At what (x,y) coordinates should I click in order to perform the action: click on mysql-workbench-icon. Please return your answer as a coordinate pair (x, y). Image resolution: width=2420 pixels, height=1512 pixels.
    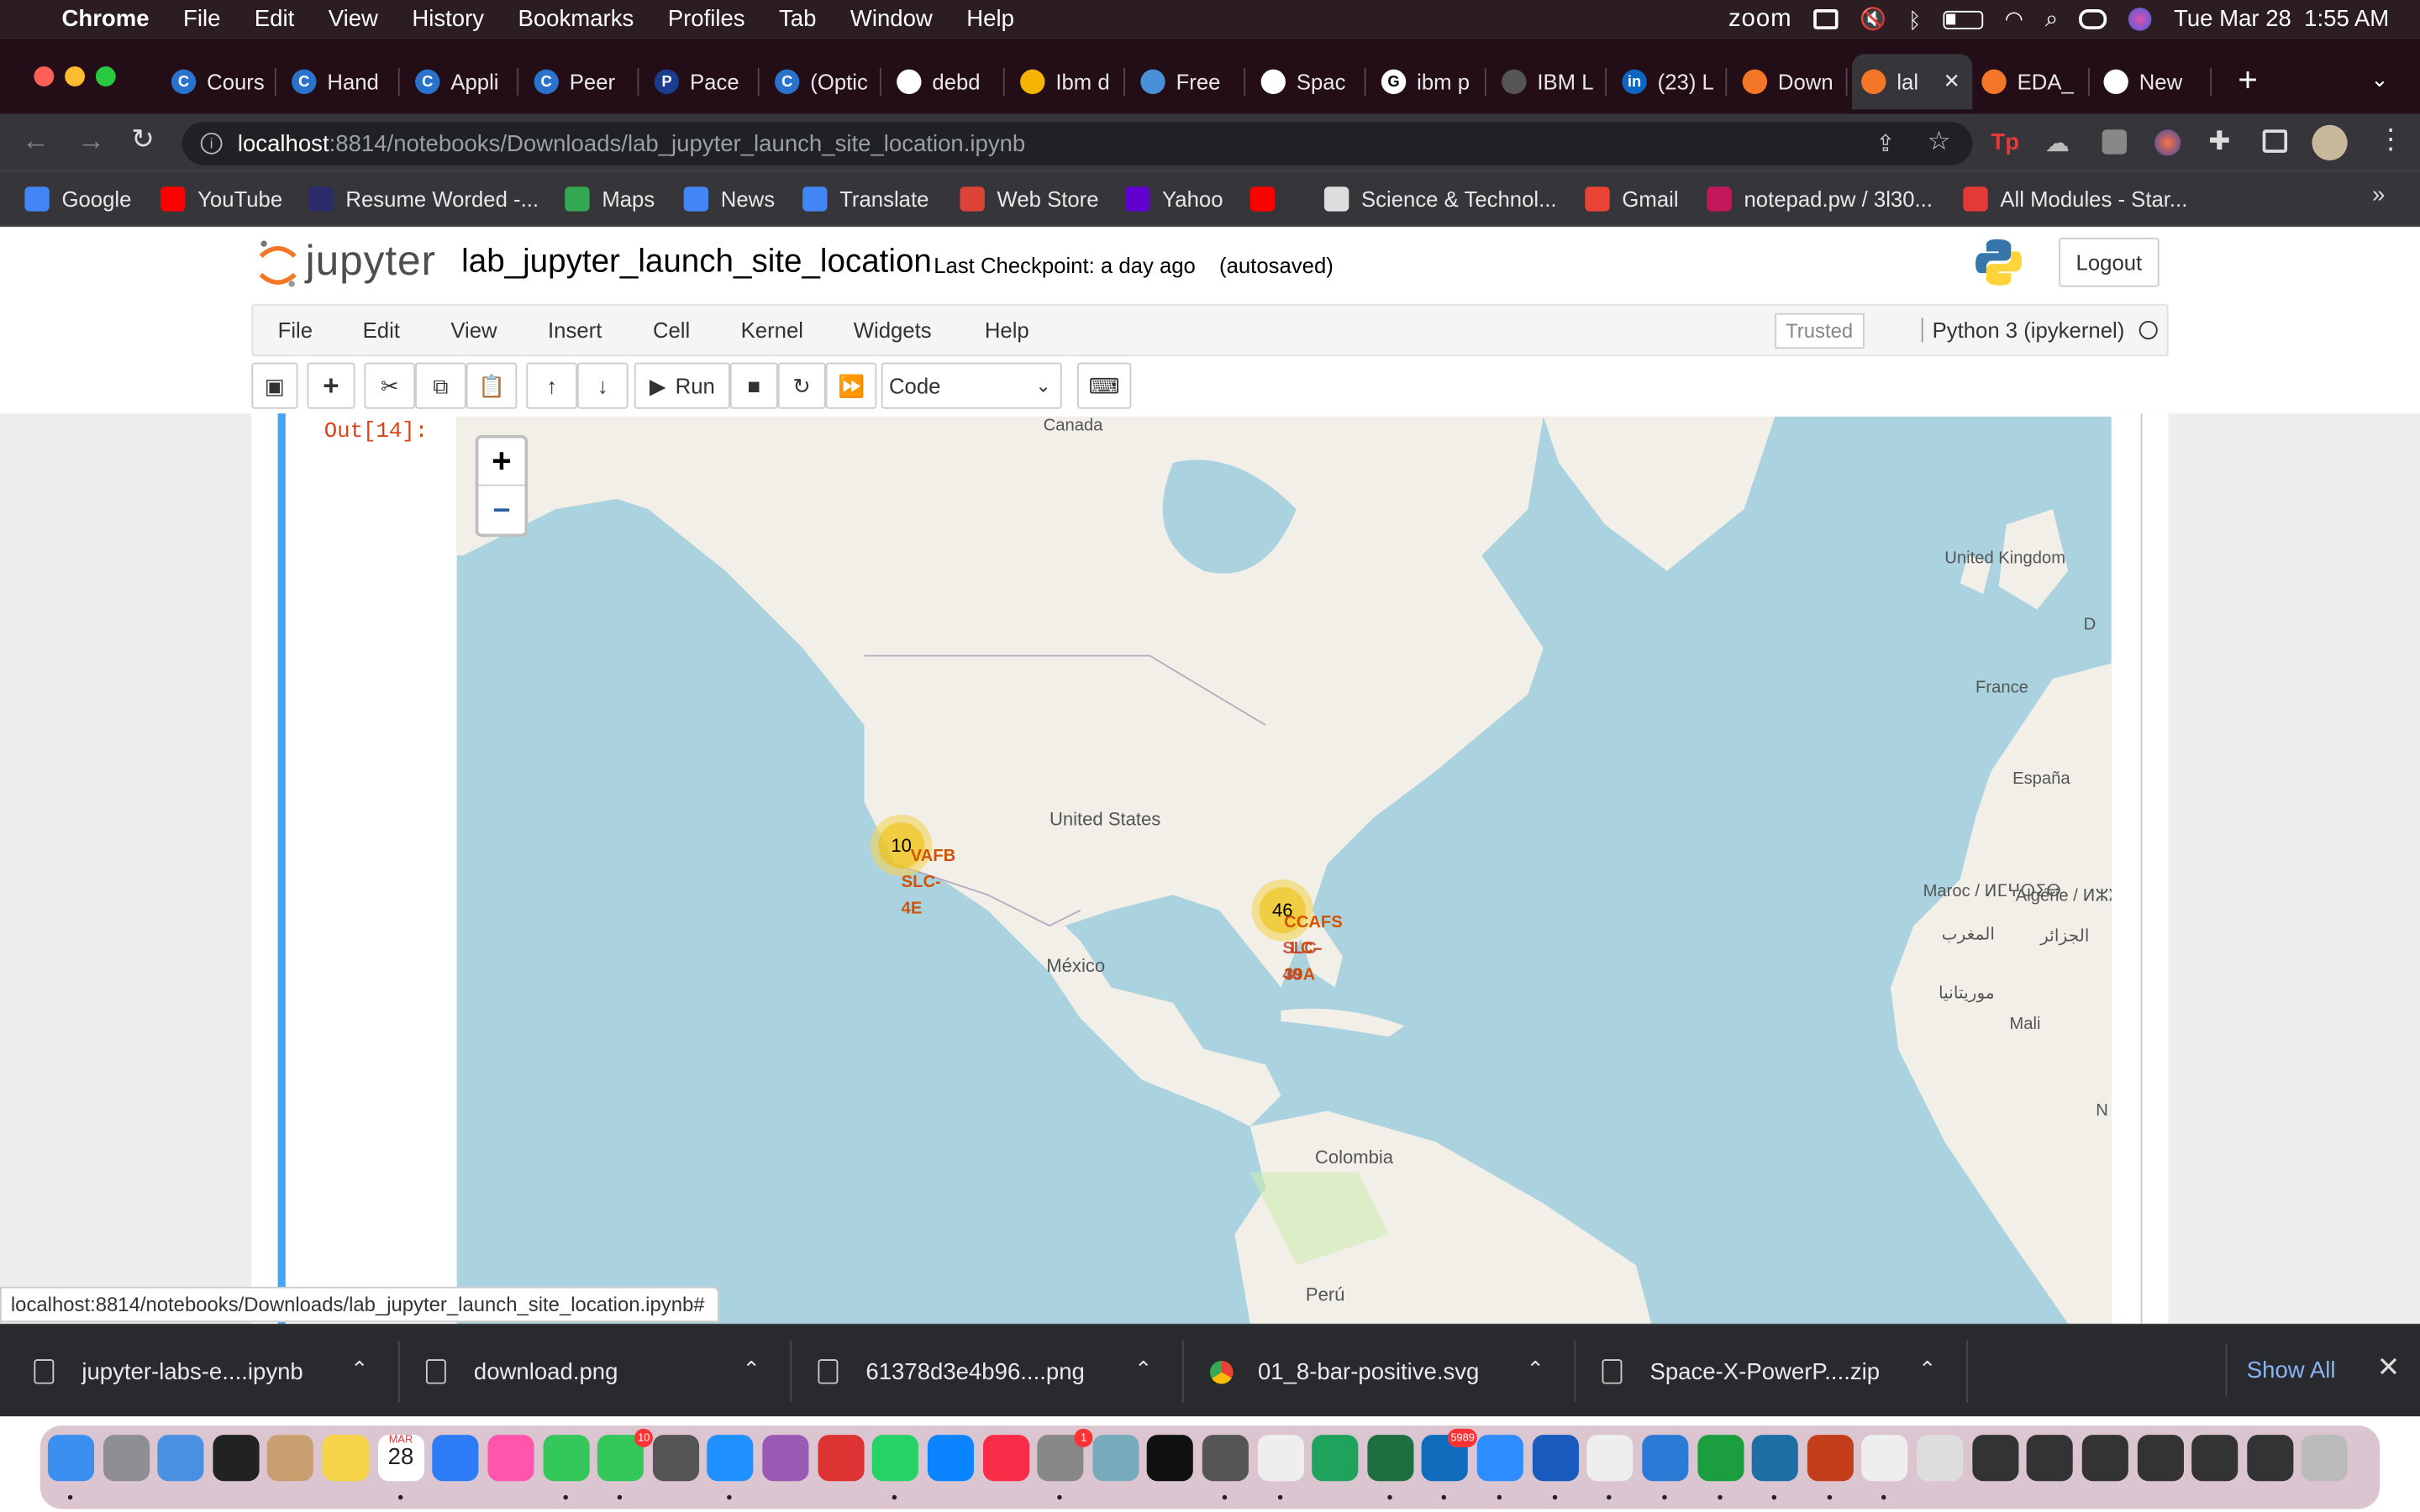
    Looking at the image, I should click on (1775, 1458).